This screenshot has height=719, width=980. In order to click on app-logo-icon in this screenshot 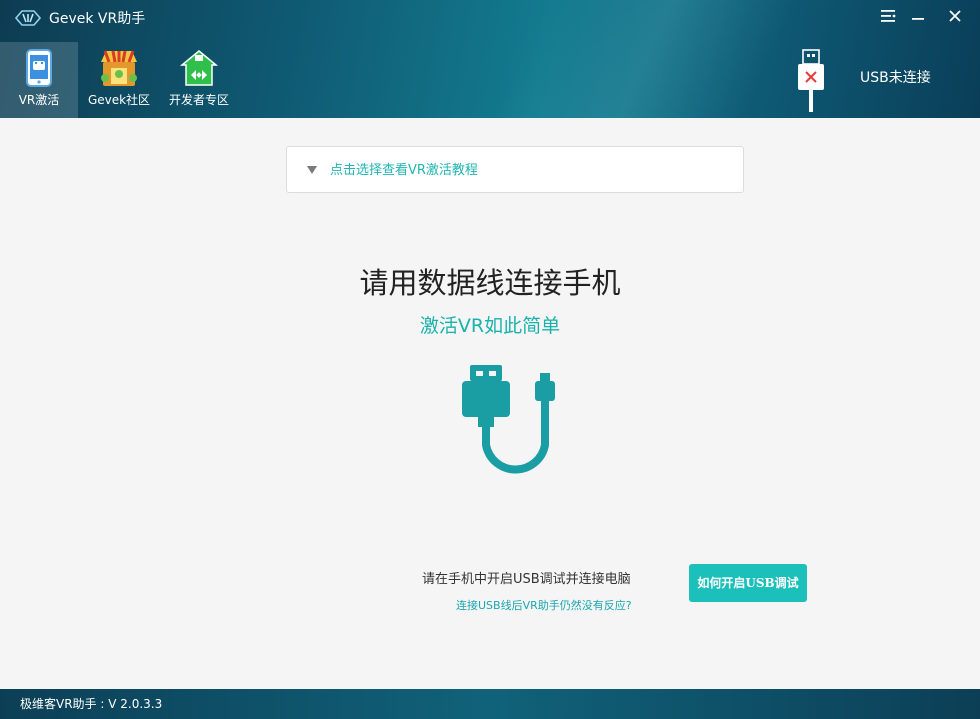, I will do `click(28, 18)`.